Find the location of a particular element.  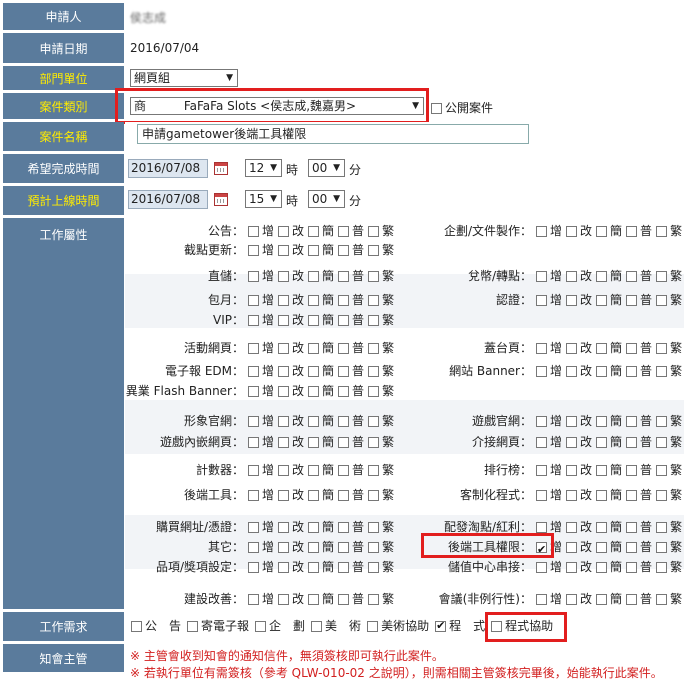

plan-online-date-input: 2016/07/08 is located at coordinates (168, 199).